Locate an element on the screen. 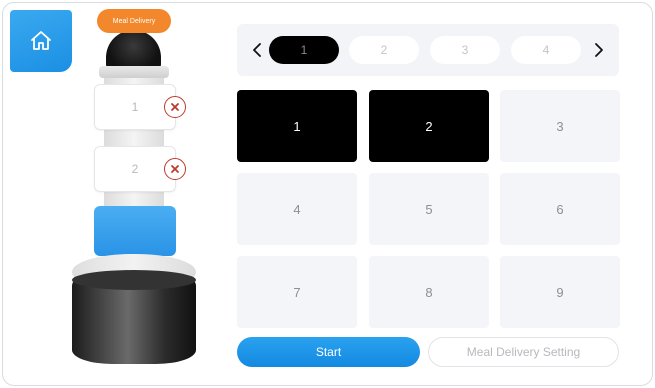  table-cell-9: 9 is located at coordinates (560, 292).